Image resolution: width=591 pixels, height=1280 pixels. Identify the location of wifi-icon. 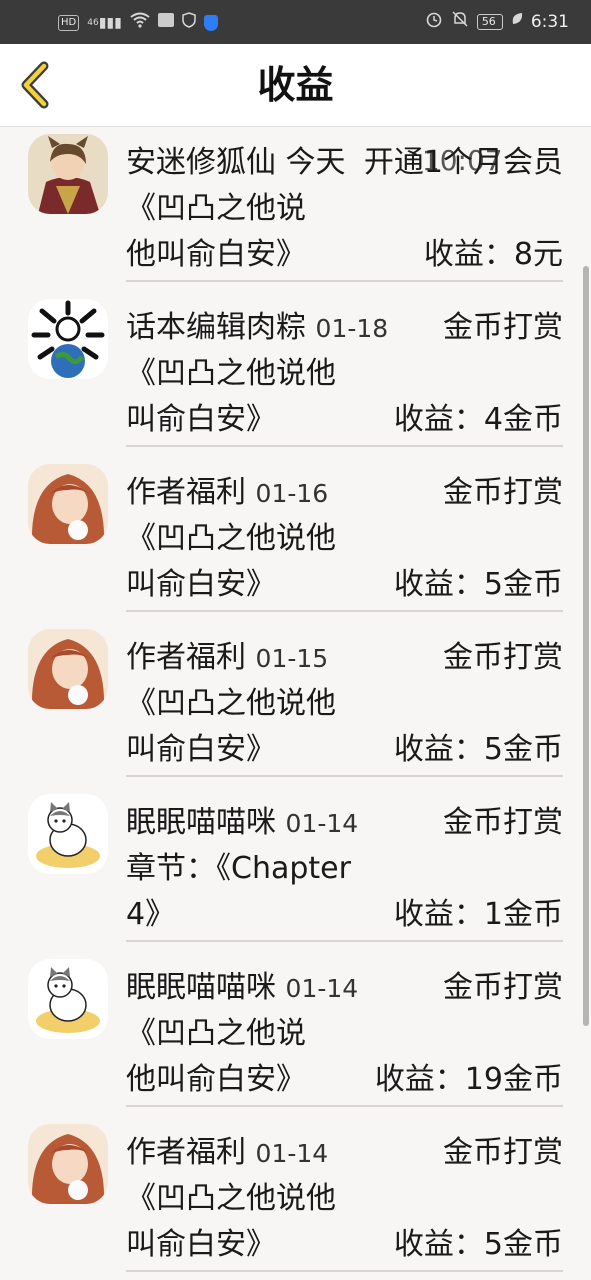
(140, 23).